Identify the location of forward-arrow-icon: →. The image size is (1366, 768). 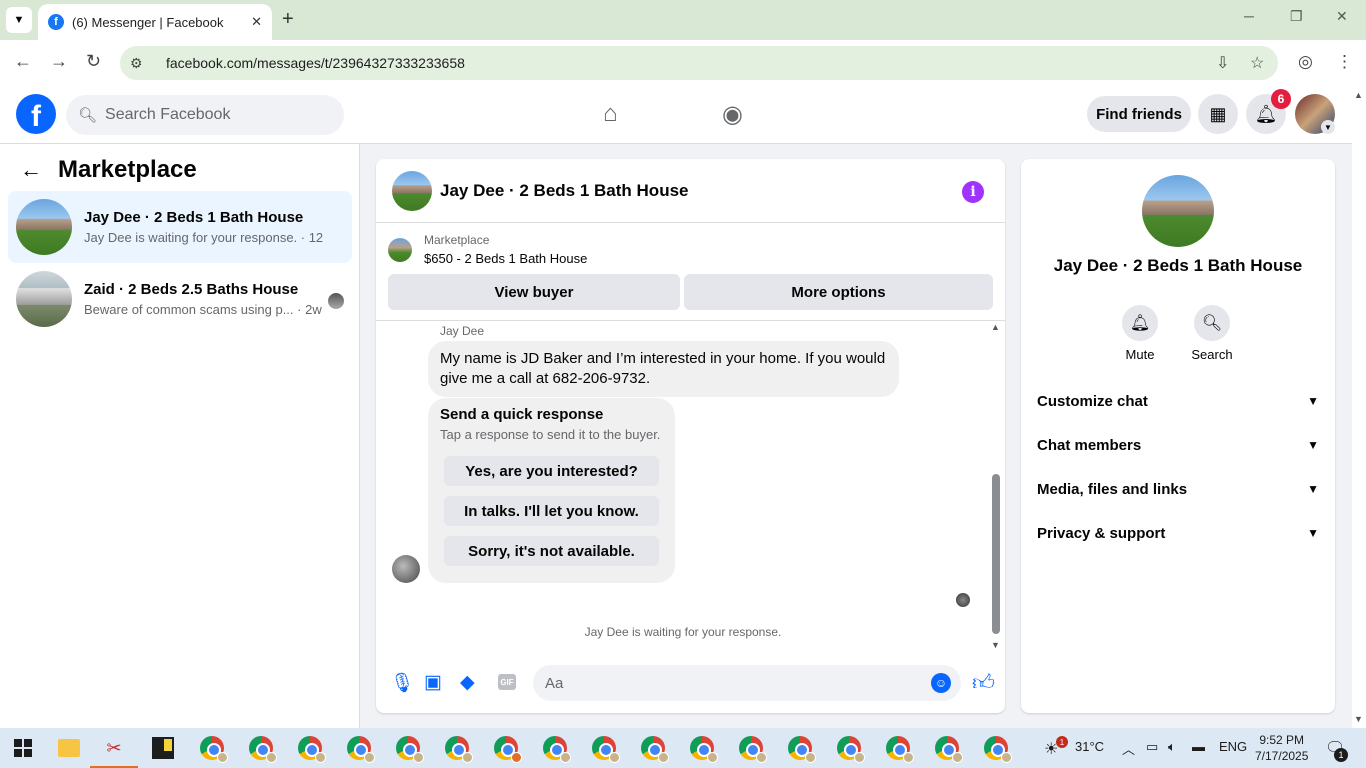
(59, 61).